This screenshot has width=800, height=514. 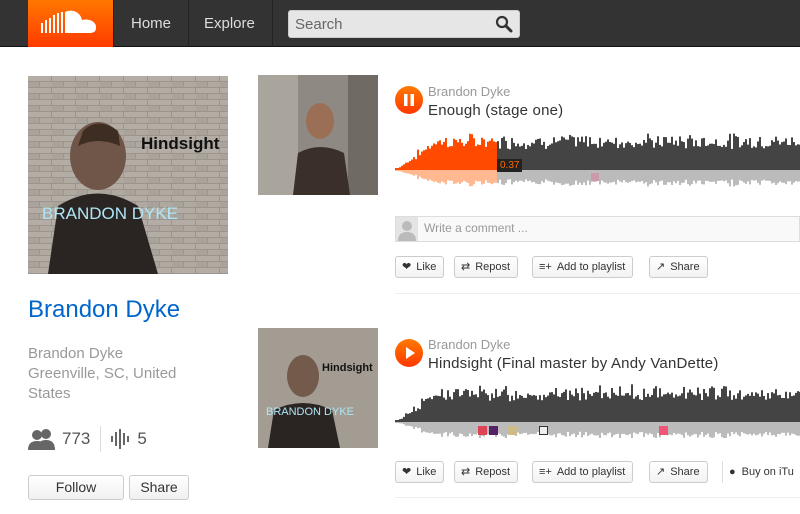 What do you see at coordinates (318, 388) in the screenshot?
I see `track-artwork: Hindsight BRANDON DYKE` at bounding box center [318, 388].